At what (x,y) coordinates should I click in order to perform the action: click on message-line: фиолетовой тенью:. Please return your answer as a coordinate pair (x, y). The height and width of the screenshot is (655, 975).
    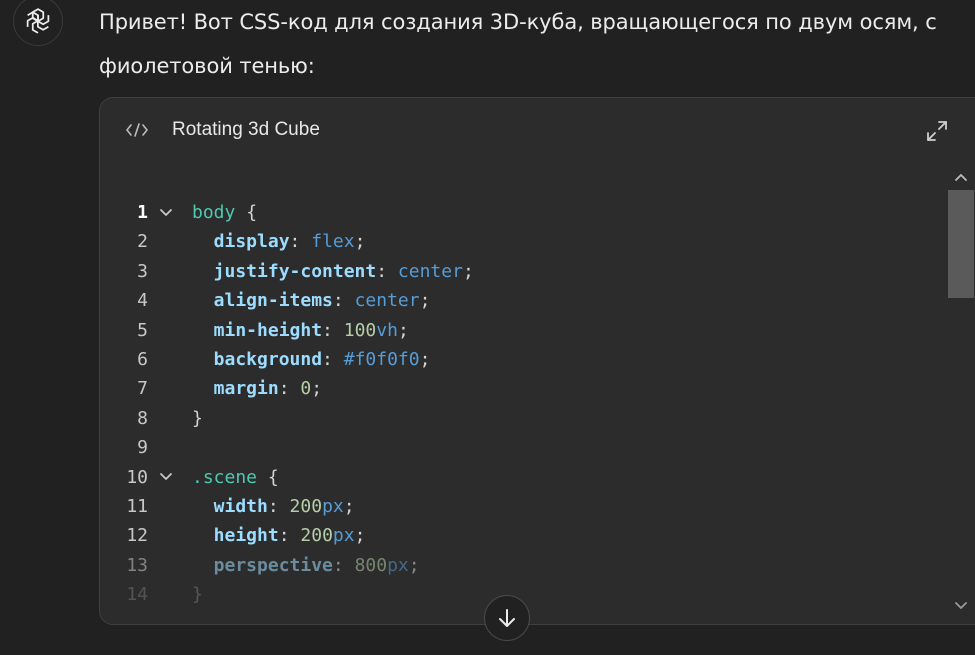
    Looking at the image, I should click on (207, 66).